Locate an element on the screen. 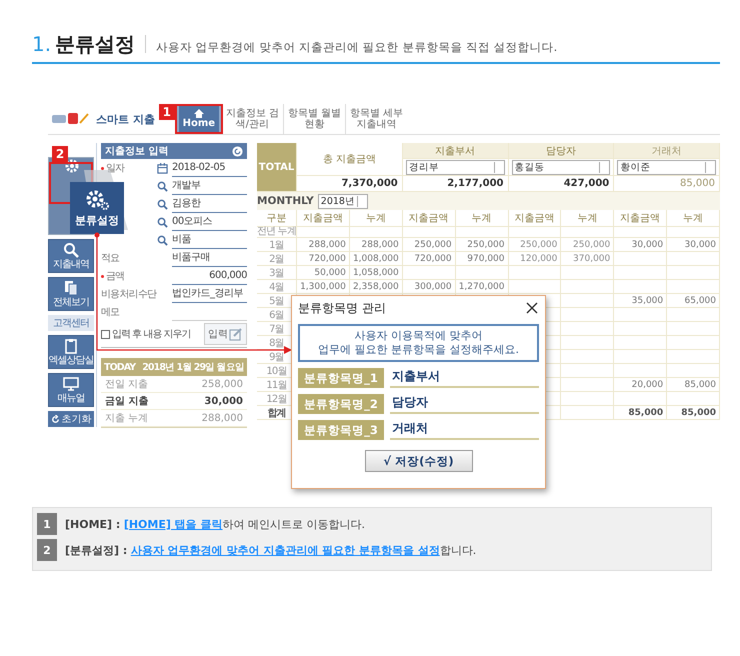 The image size is (740, 656). field-value: 2018-02-05 is located at coordinates (209, 168).